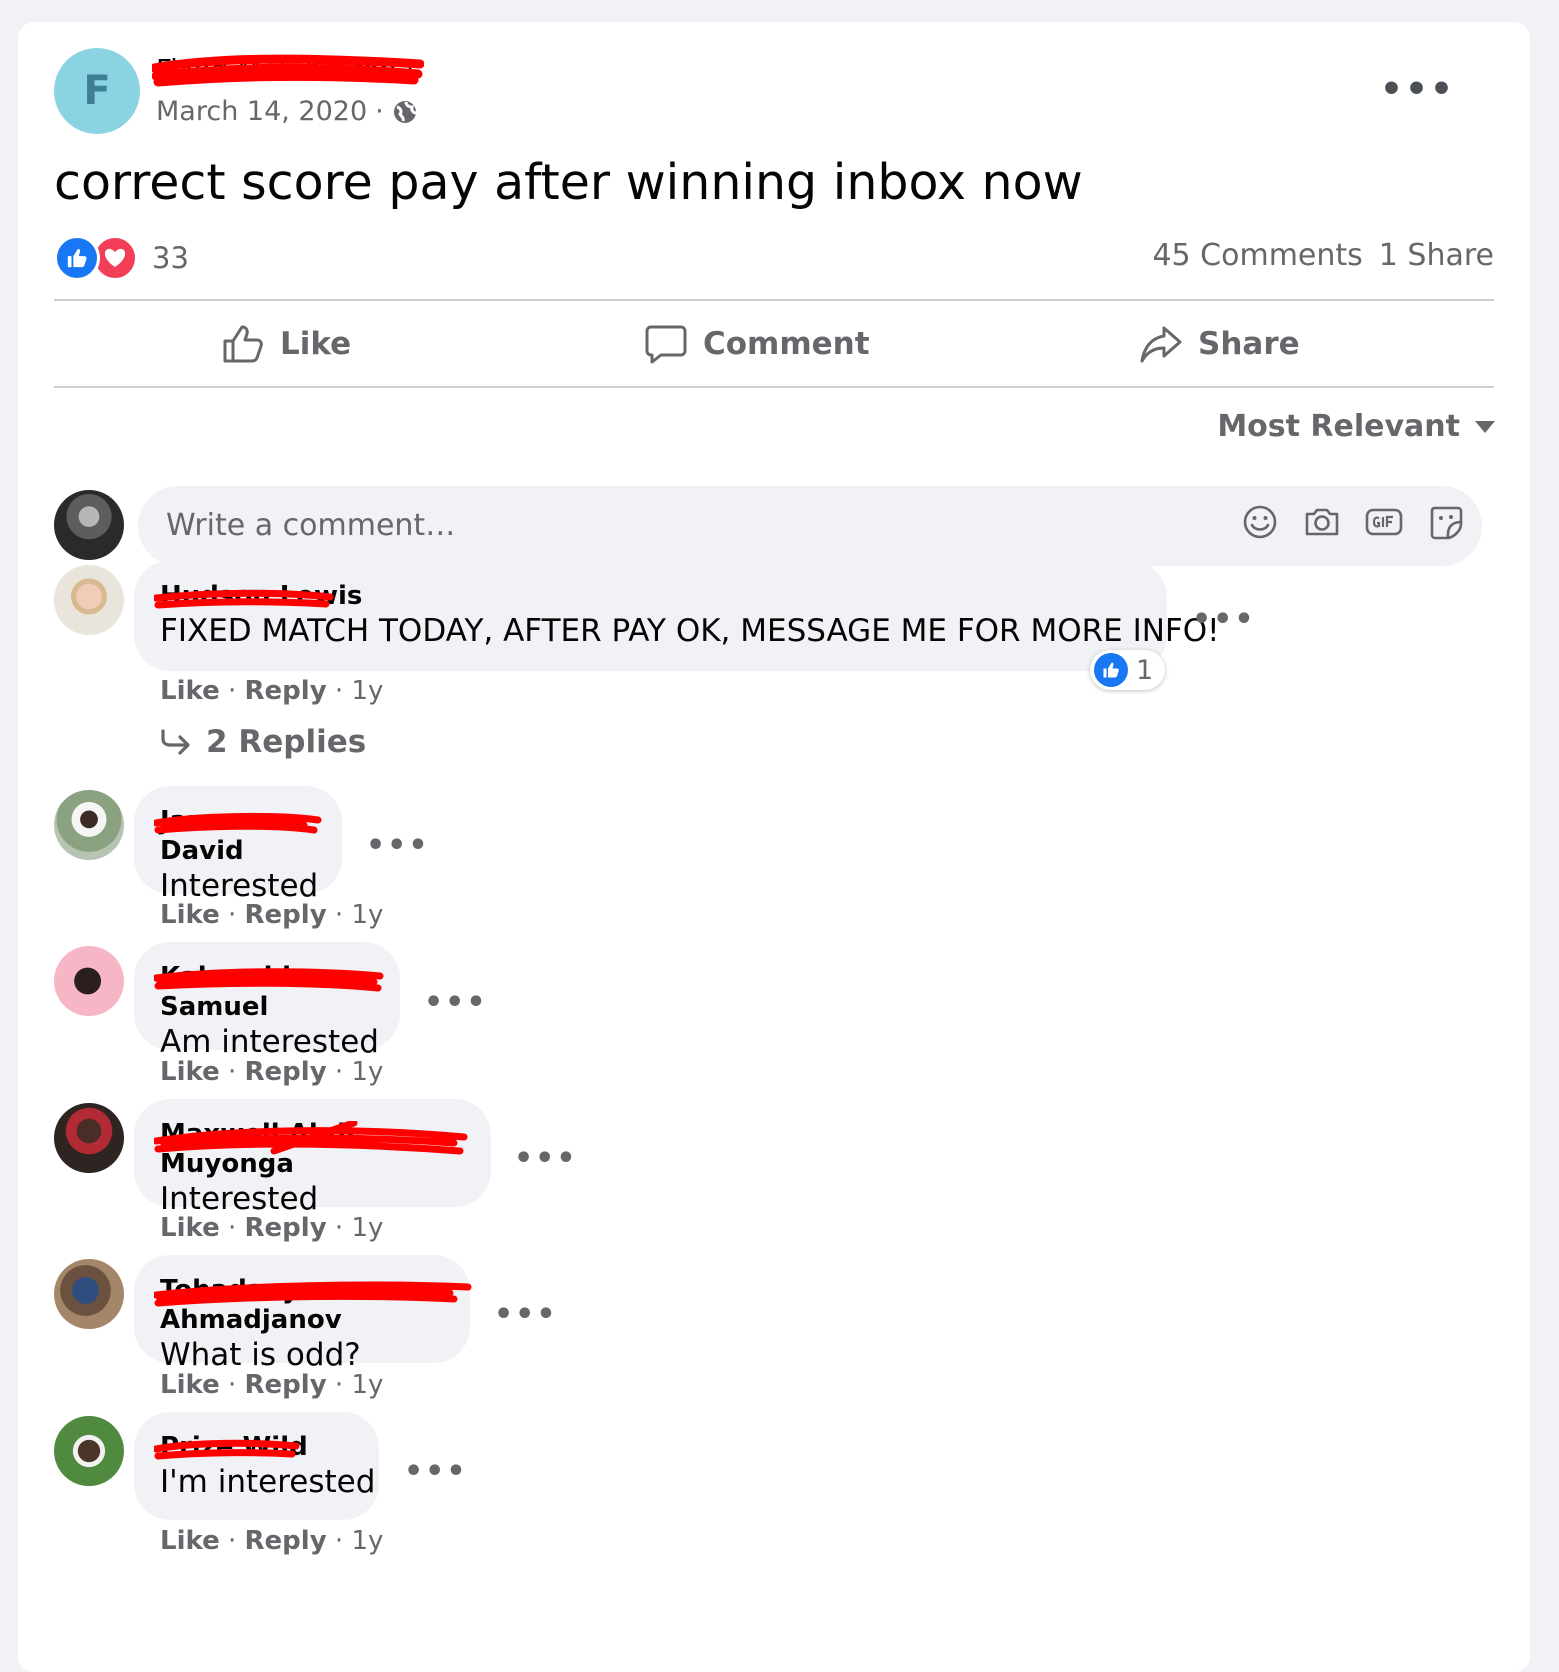  I want to click on comment-button-label: Comment, so click(786, 344).